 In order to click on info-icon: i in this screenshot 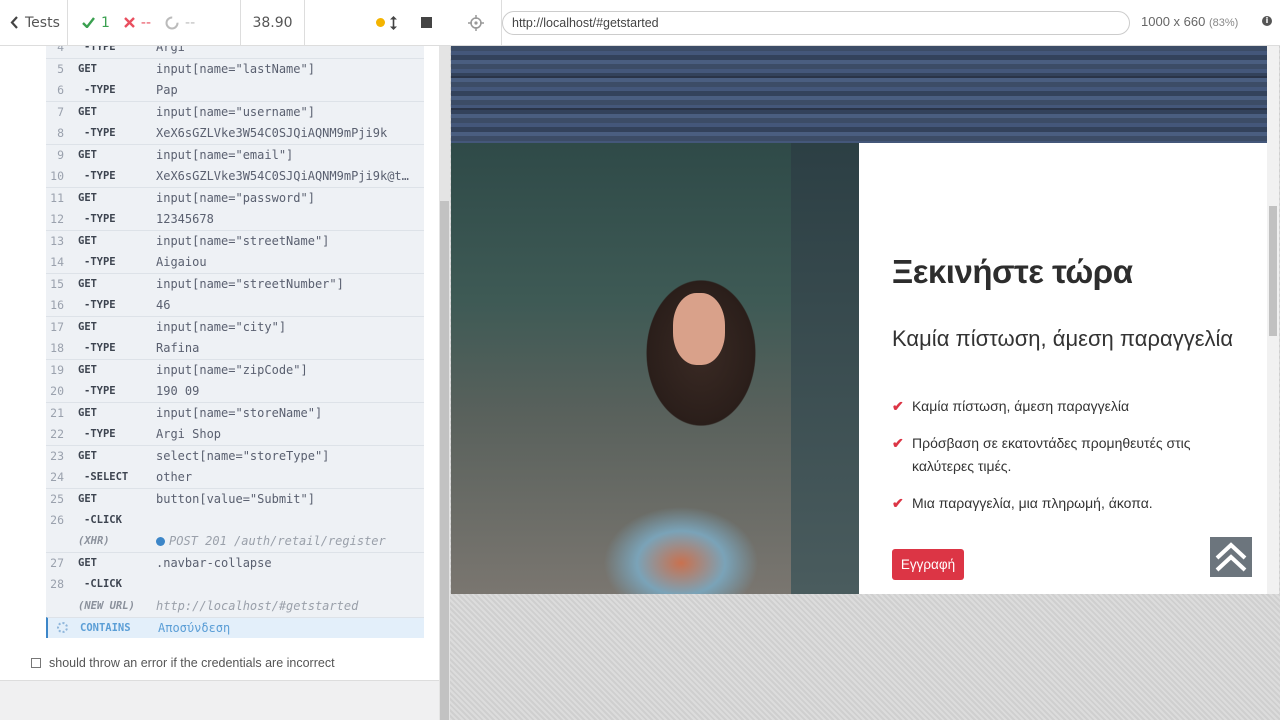, I will do `click(1267, 21)`.